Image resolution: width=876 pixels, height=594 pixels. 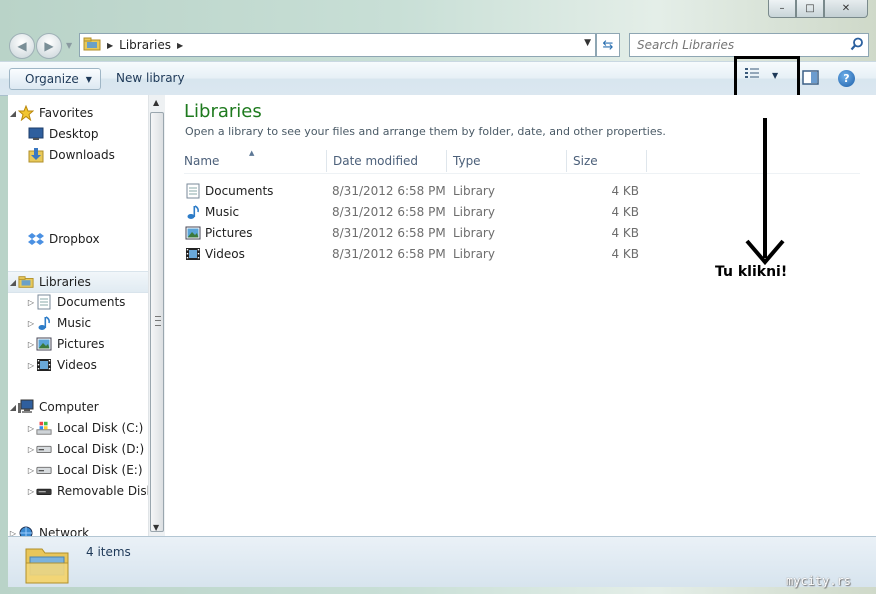 I want to click on scroll-down-icon: ▼, so click(x=156, y=527).